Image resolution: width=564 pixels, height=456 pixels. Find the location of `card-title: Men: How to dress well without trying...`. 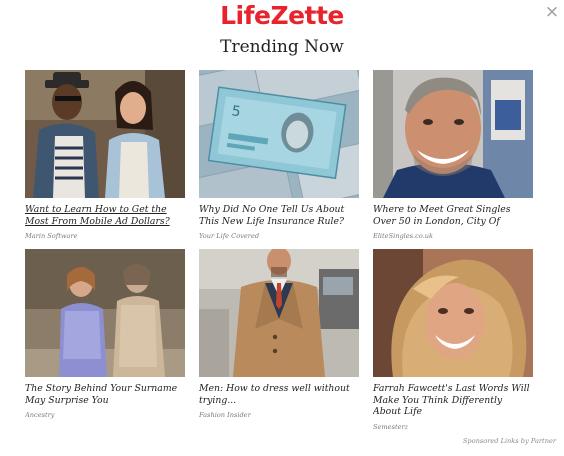

card-title: Men: How to dress well without trying... is located at coordinates (279, 394).